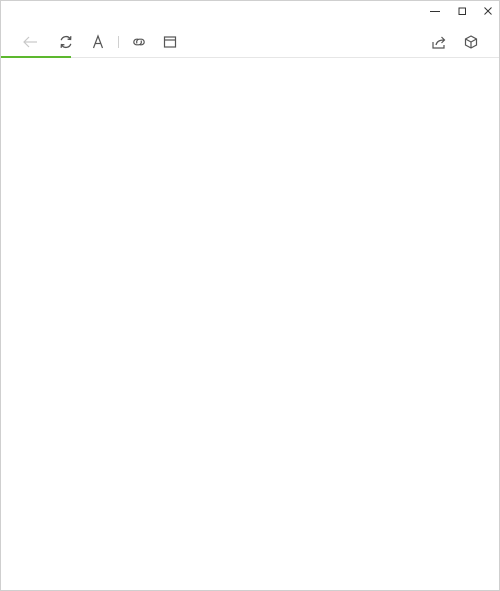 This screenshot has width=500, height=591. I want to click on package-button, so click(471, 42).